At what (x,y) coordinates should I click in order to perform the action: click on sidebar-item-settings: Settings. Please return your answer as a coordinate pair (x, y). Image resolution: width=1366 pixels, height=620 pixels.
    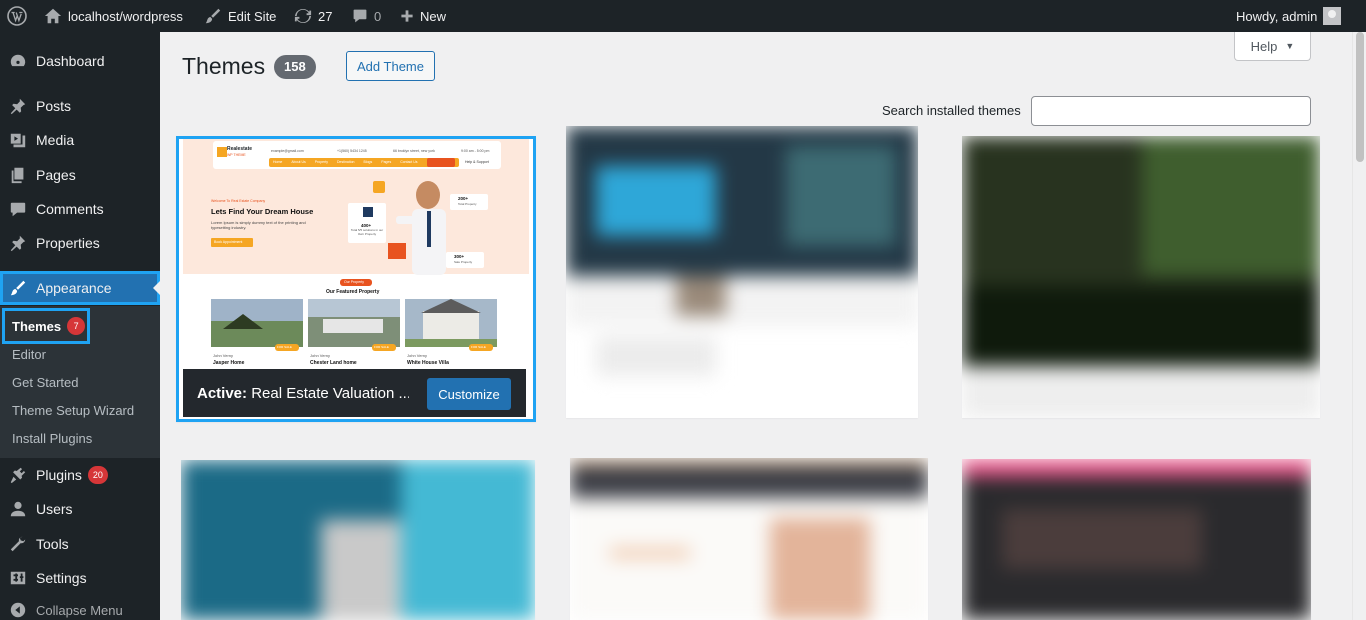
    Looking at the image, I should click on (80, 578).